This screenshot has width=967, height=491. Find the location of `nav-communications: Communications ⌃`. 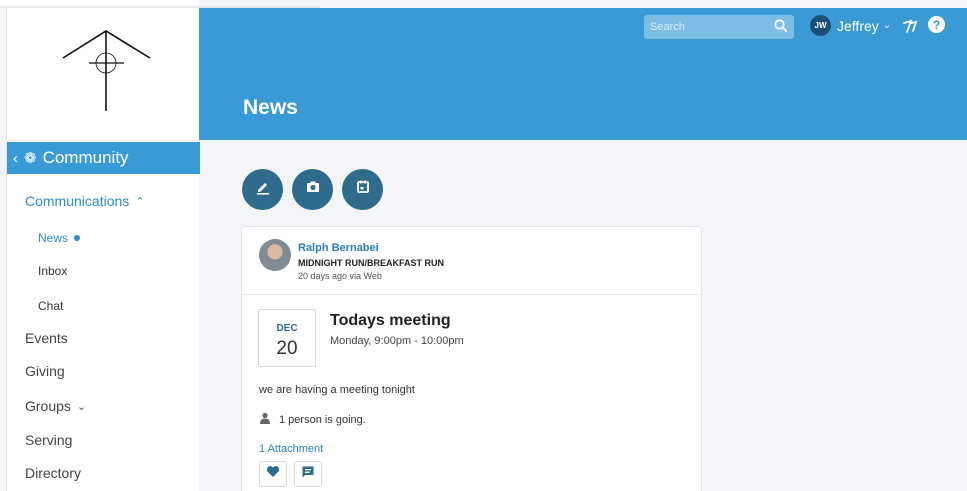

nav-communications: Communications ⌃ is located at coordinates (84, 201).